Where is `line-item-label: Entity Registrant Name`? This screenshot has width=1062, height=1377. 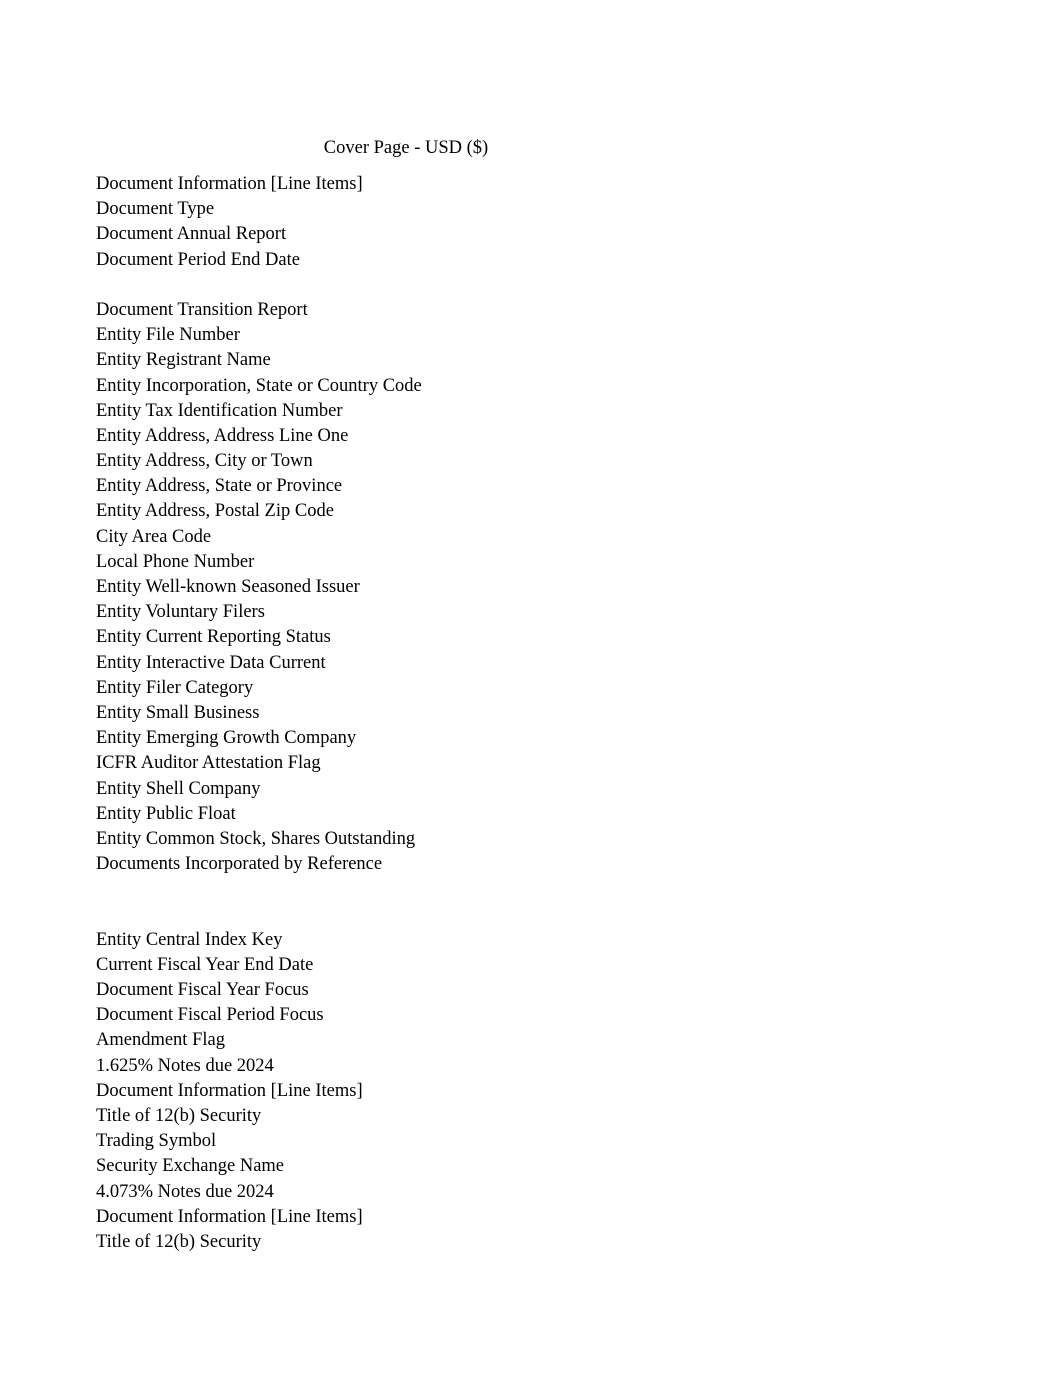 line-item-label: Entity Registrant Name is located at coordinates (183, 360).